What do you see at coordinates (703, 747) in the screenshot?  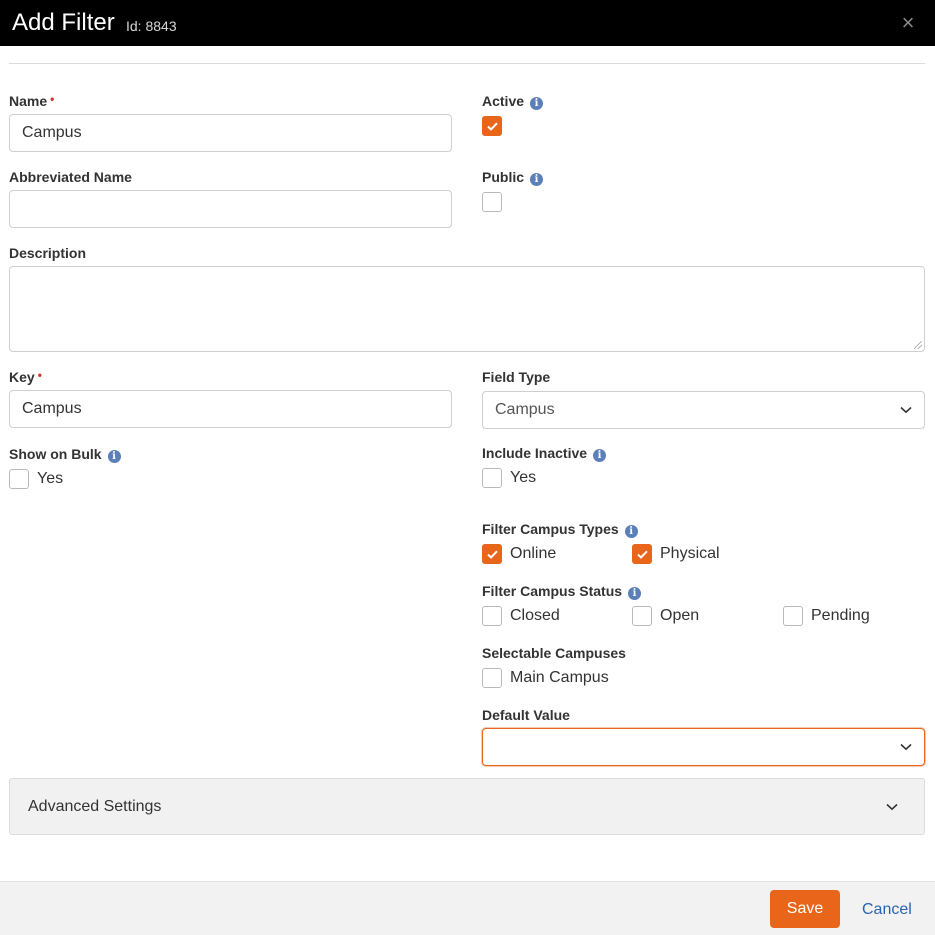 I see `default-value-select` at bounding box center [703, 747].